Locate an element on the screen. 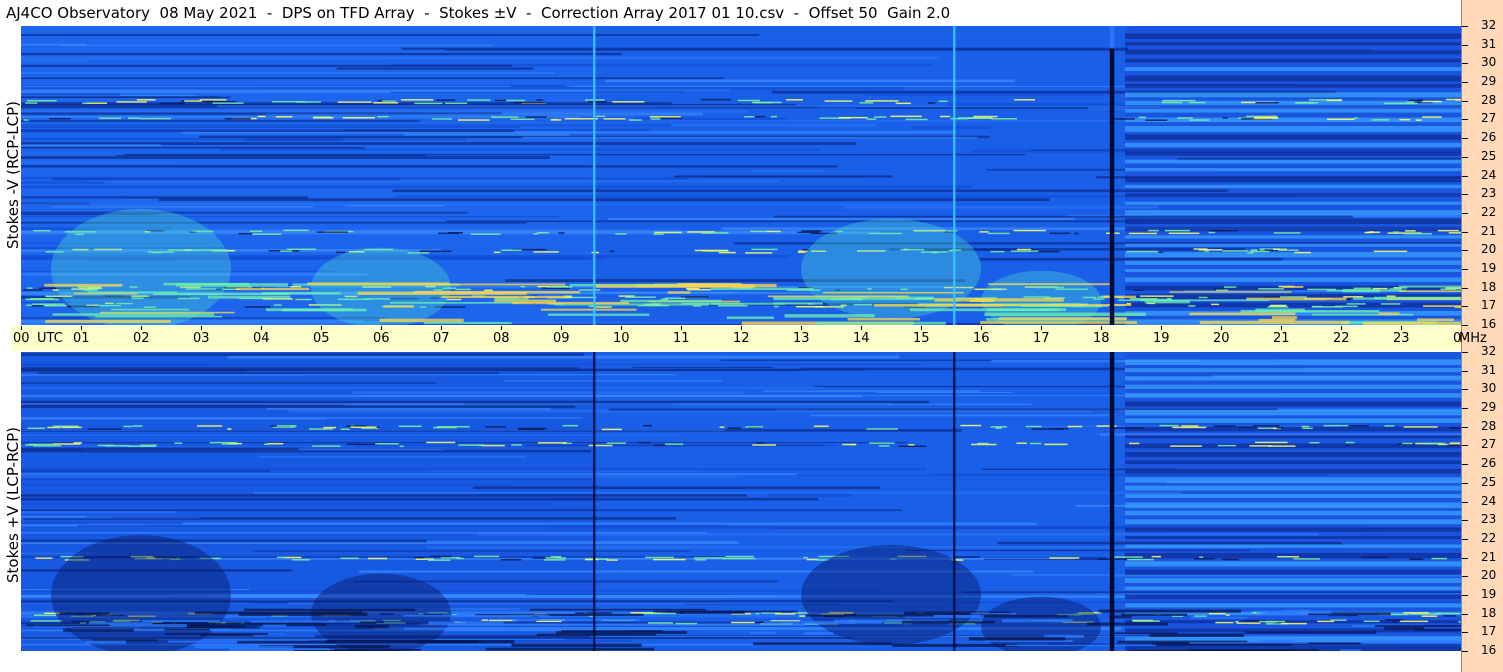 The width and height of the screenshot is (1503, 672). time-tick-label: 05 is located at coordinates (321, 338).